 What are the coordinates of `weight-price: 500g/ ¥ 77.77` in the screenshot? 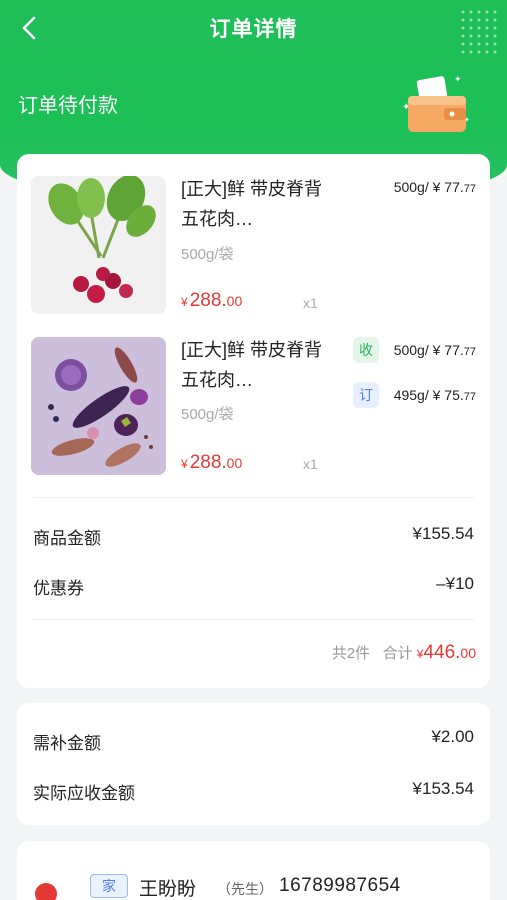 It's located at (434, 187).